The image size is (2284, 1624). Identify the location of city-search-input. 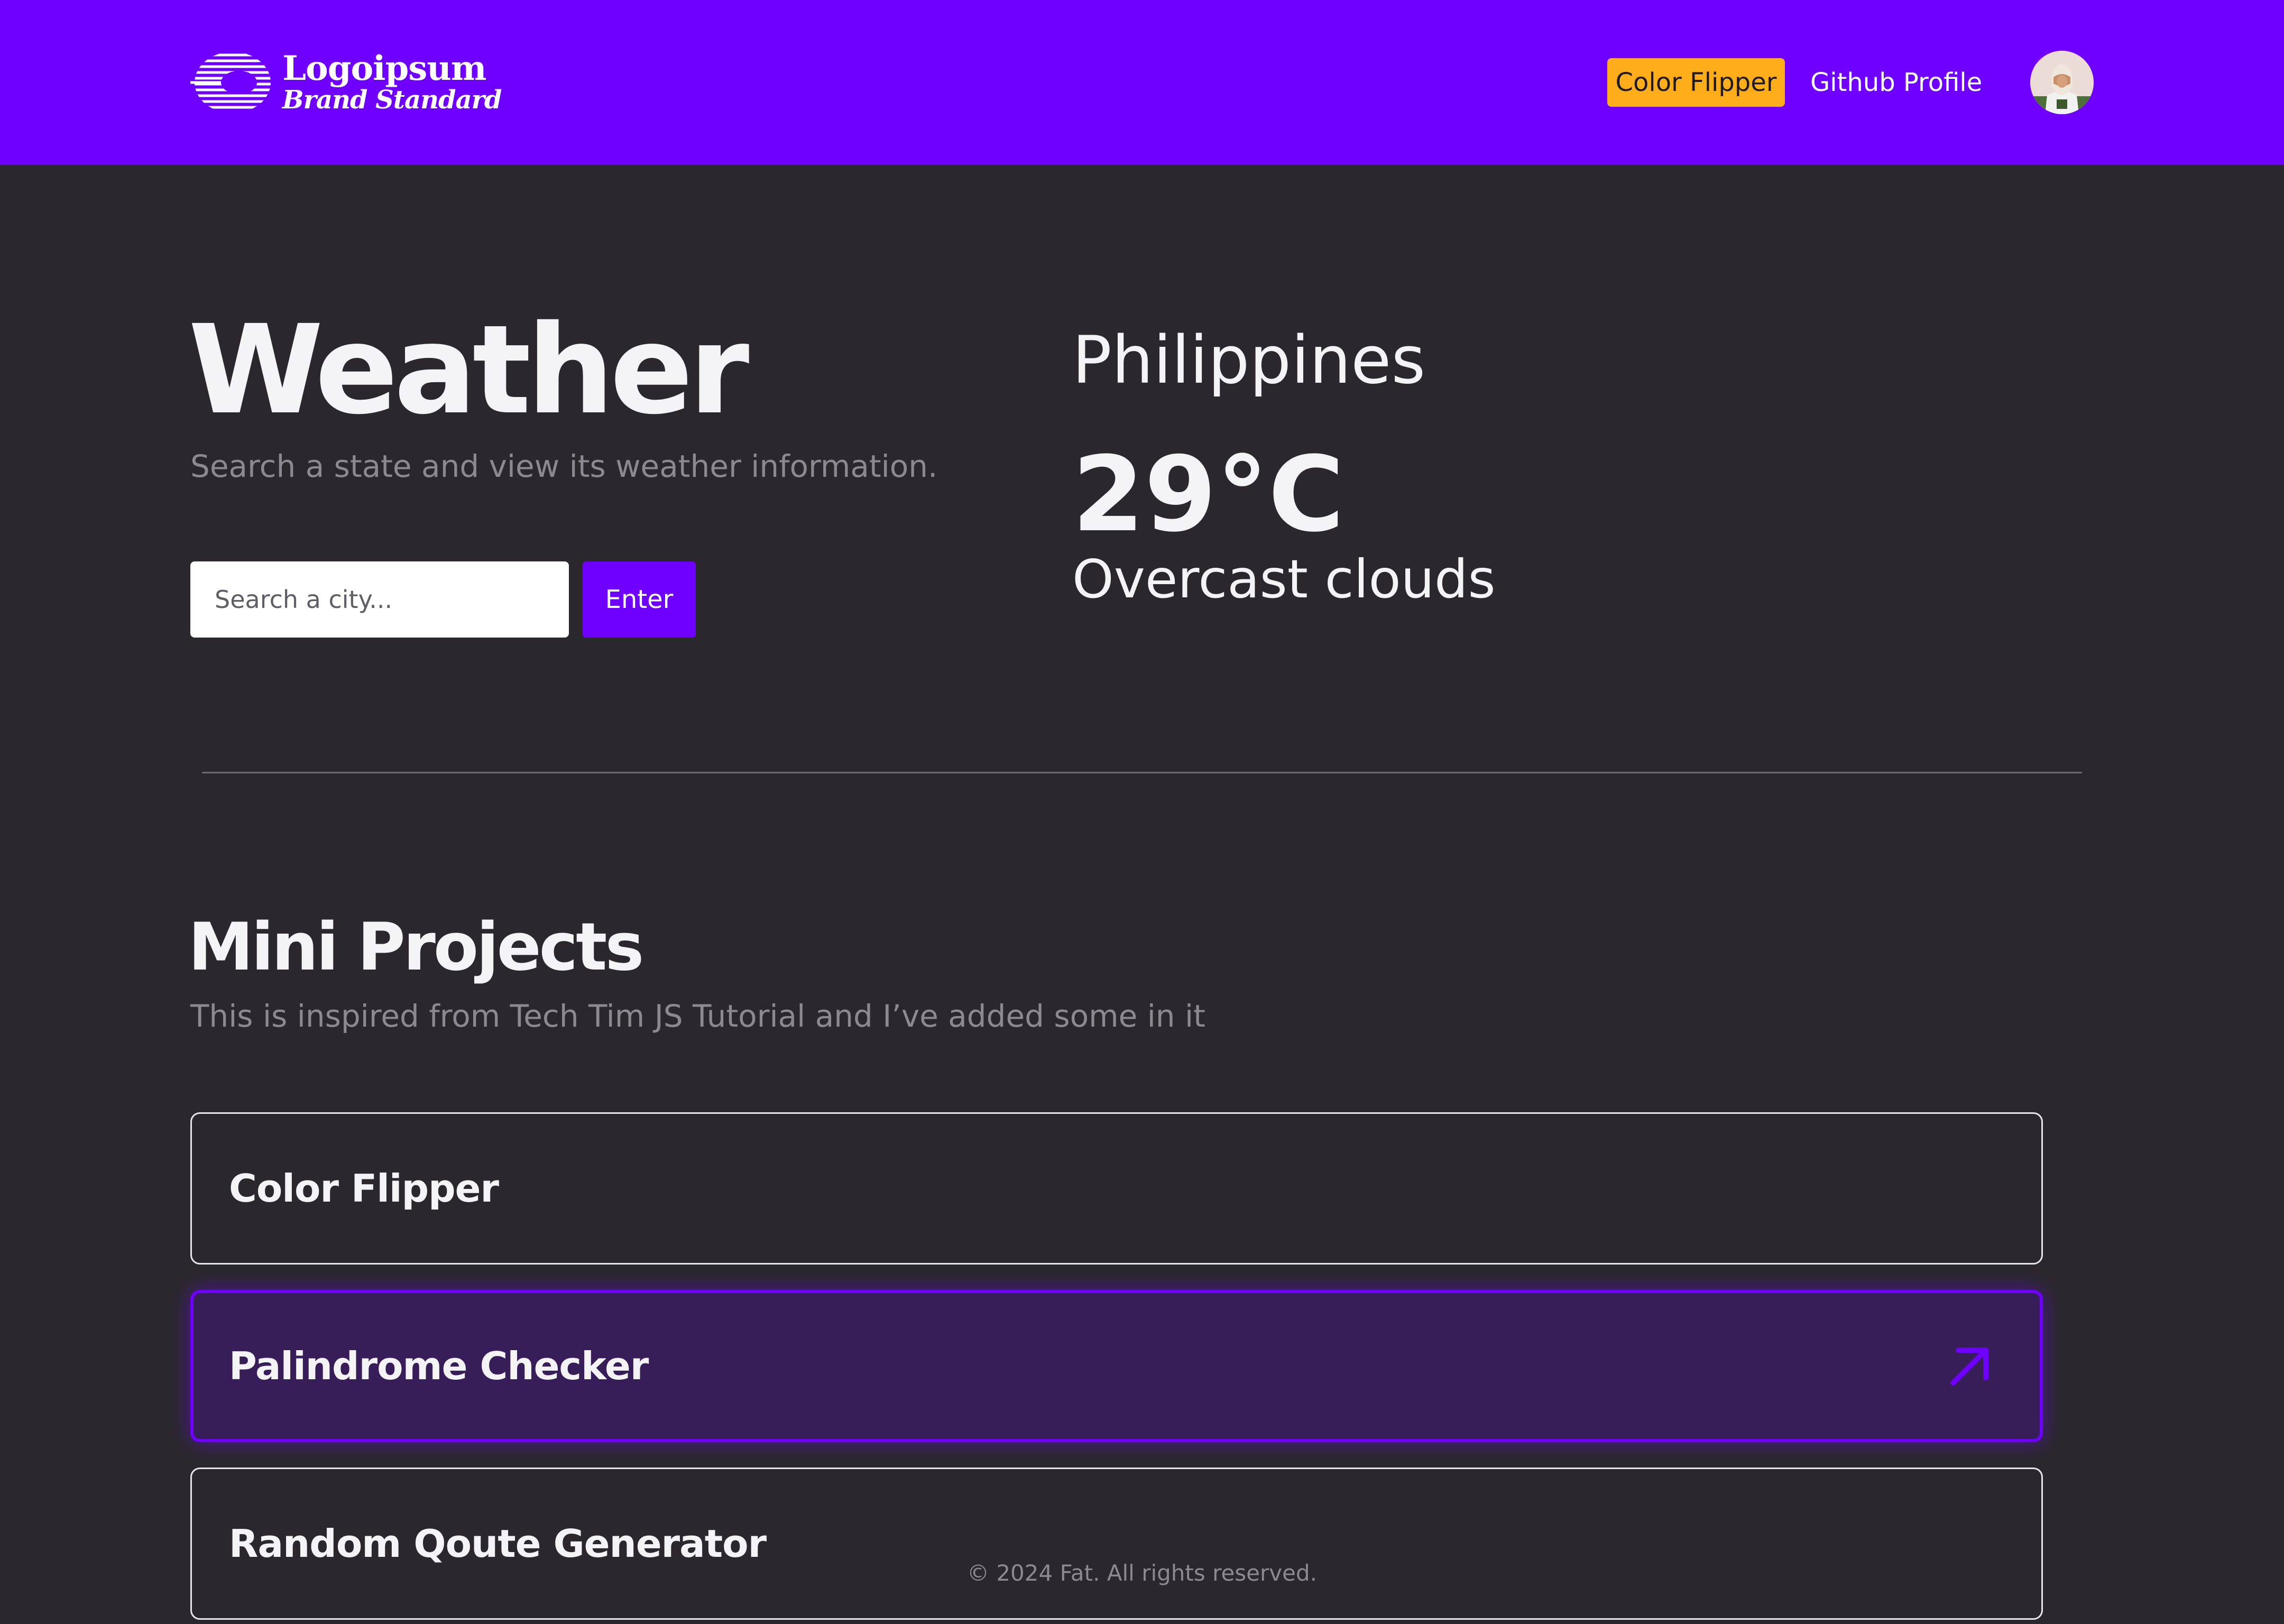
(379, 599).